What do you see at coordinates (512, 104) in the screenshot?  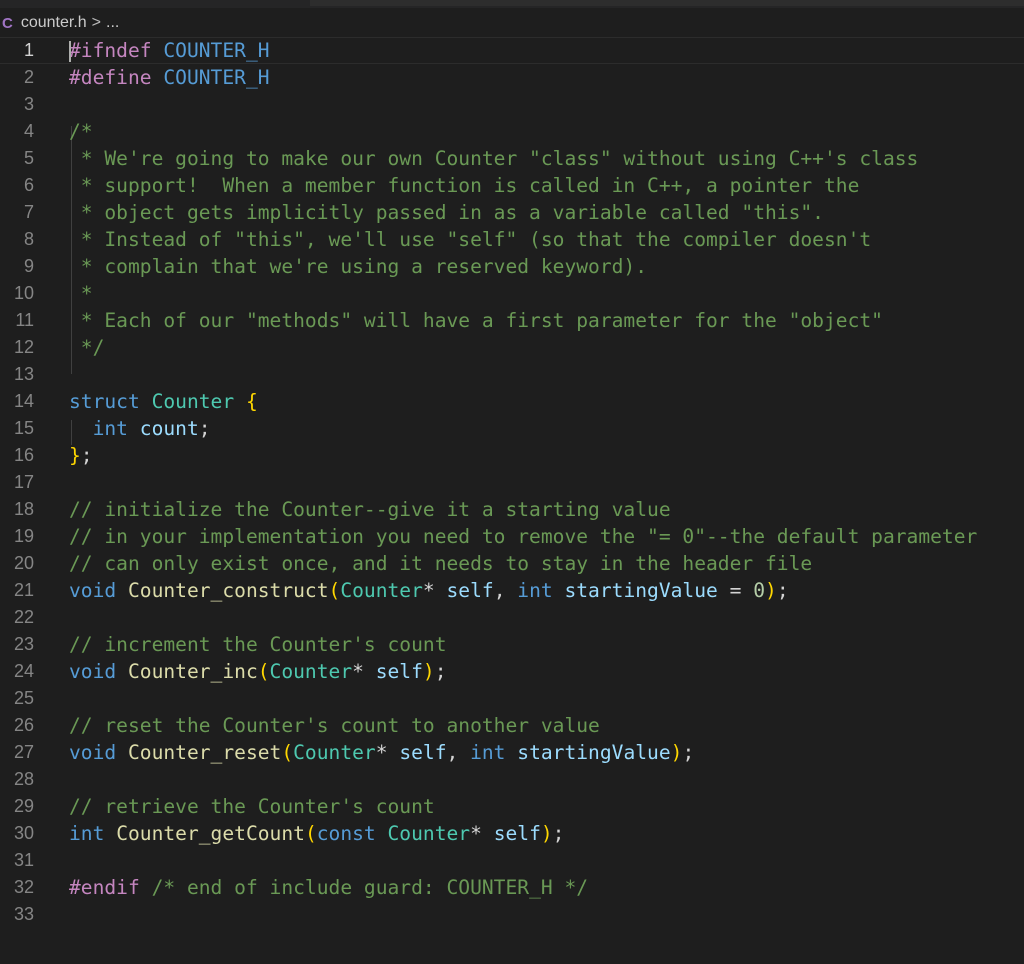 I see `code-line: 3` at bounding box center [512, 104].